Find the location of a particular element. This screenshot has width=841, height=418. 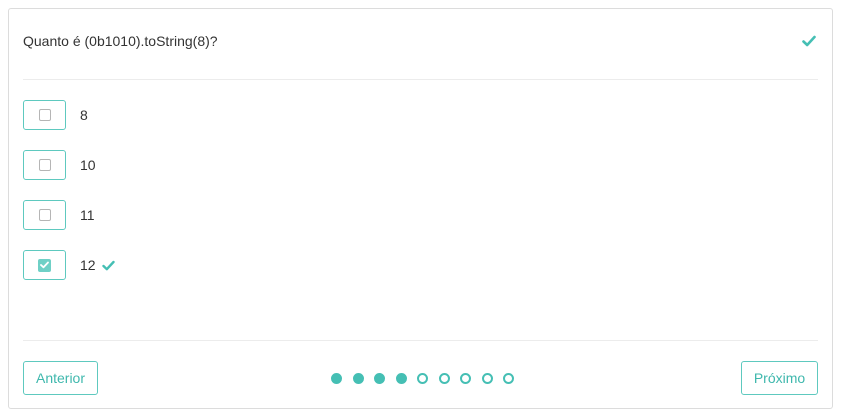

option-label: 8 is located at coordinates (84, 115).